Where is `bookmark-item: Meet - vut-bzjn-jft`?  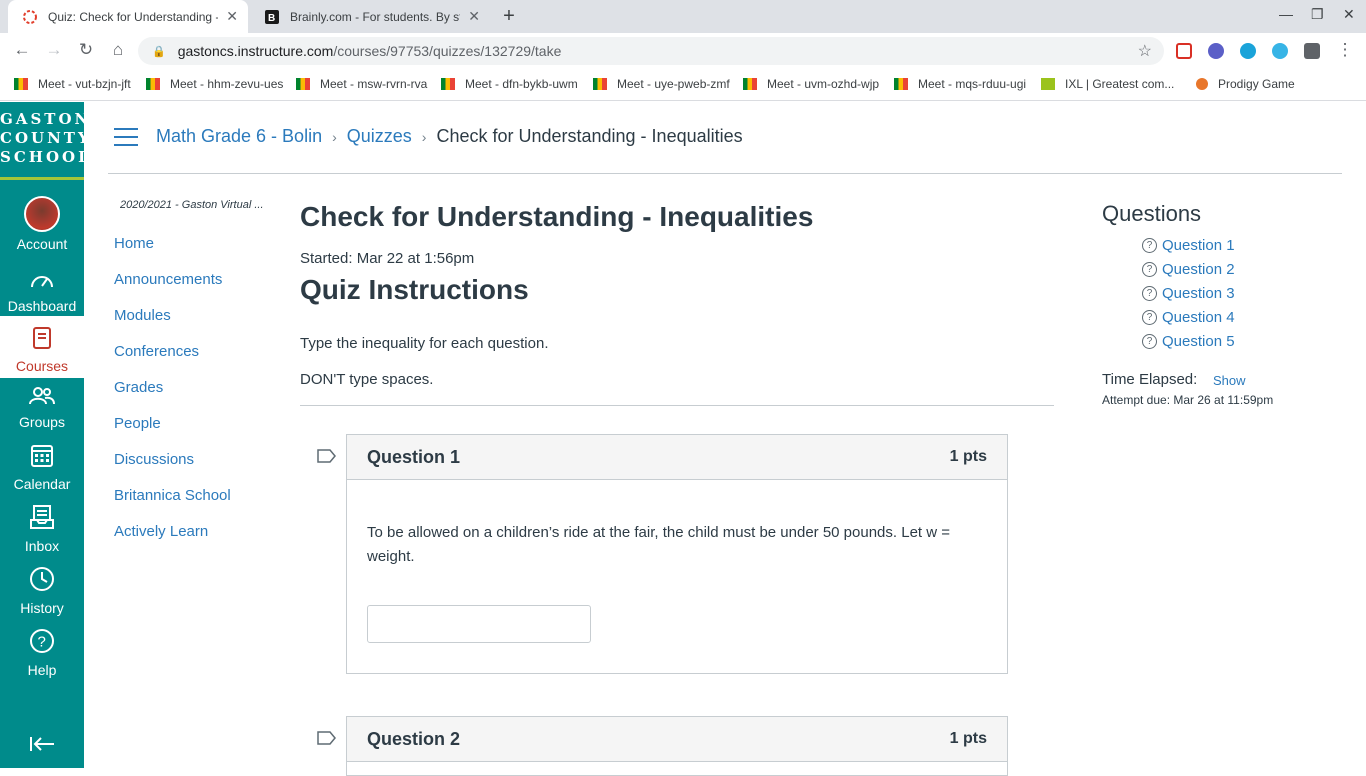
bookmark-item: Meet - vut-bzjn-jft is located at coordinates (72, 84).